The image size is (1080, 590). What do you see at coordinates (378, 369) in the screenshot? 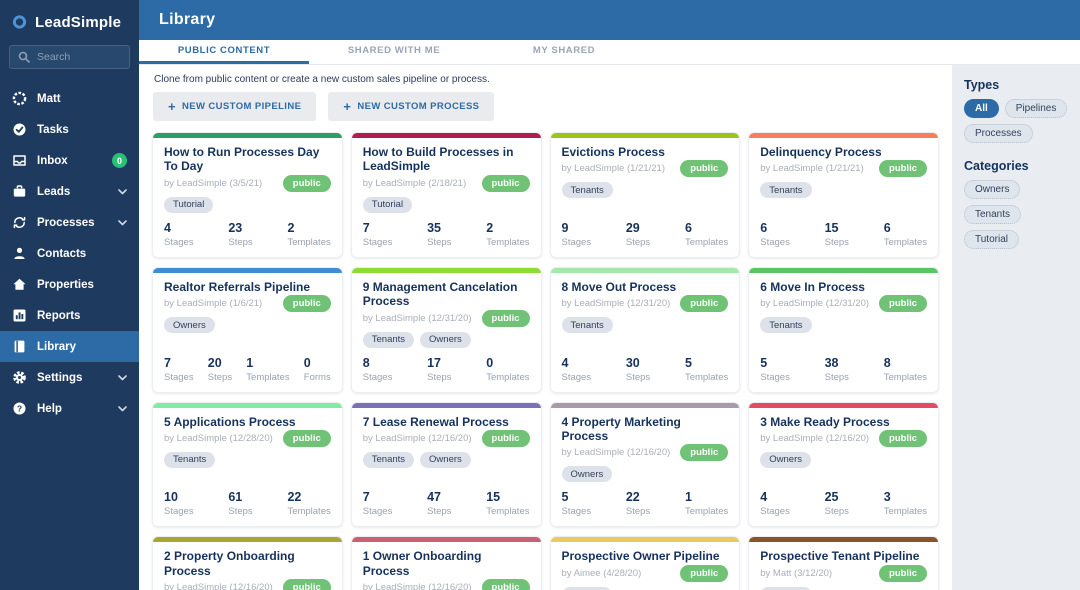
I see `stat-stages: 8 Stages` at bounding box center [378, 369].